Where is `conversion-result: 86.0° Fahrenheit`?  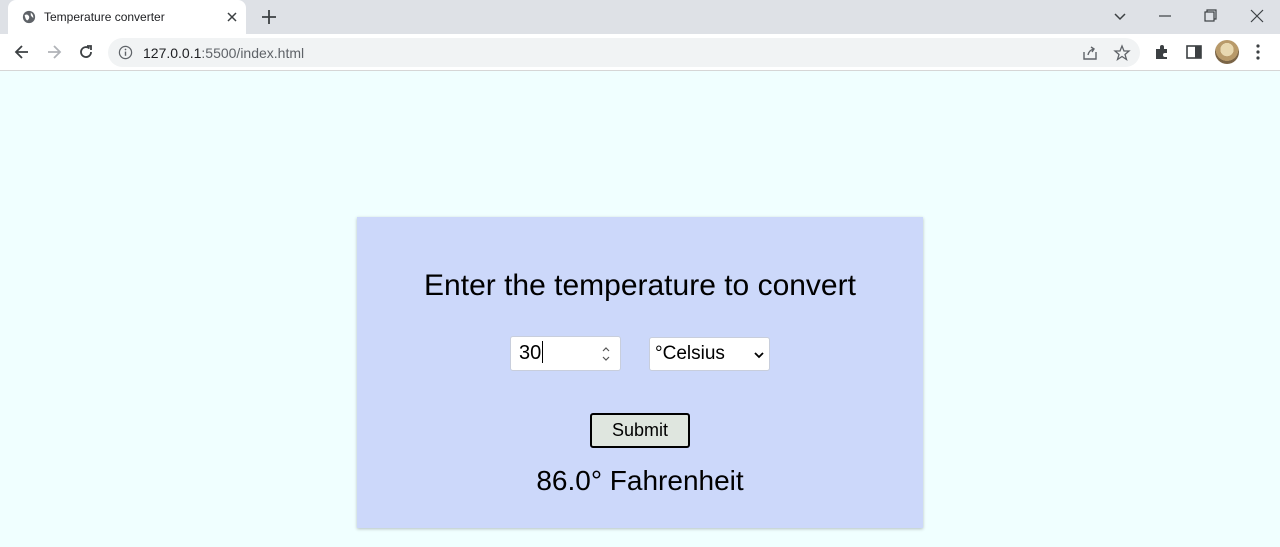 conversion-result: 86.0° Fahrenheit is located at coordinates (640, 480).